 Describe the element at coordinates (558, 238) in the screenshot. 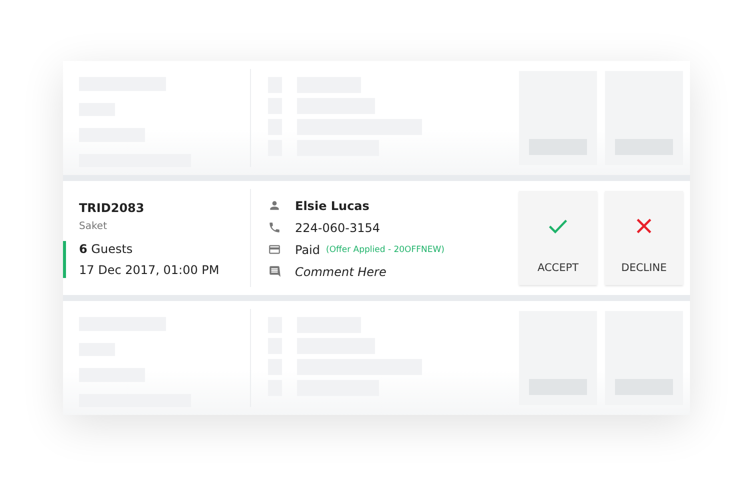

I see `accept-button: ACCEPT` at that location.